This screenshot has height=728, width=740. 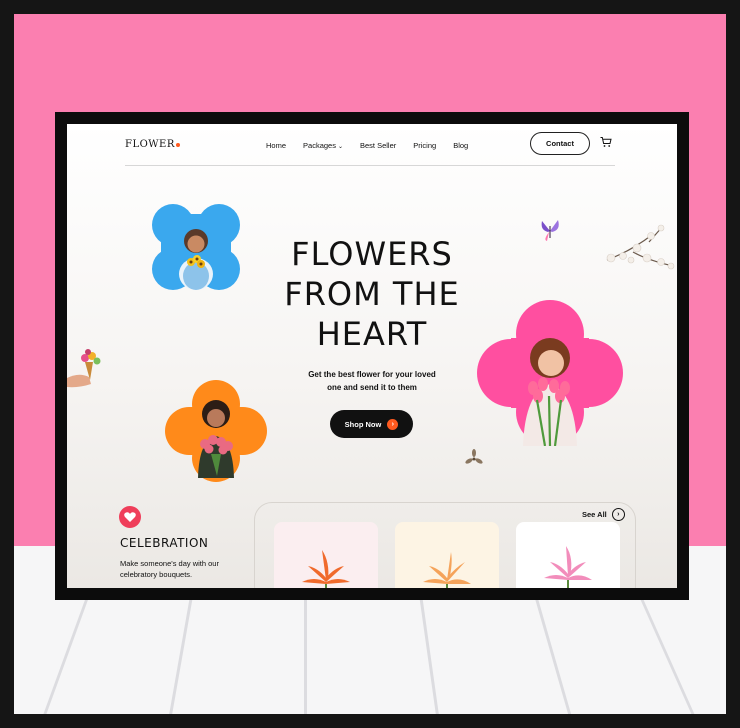 I want to click on hero-subtitle-line-1: Get the best flower for your loved, so click(x=372, y=374).